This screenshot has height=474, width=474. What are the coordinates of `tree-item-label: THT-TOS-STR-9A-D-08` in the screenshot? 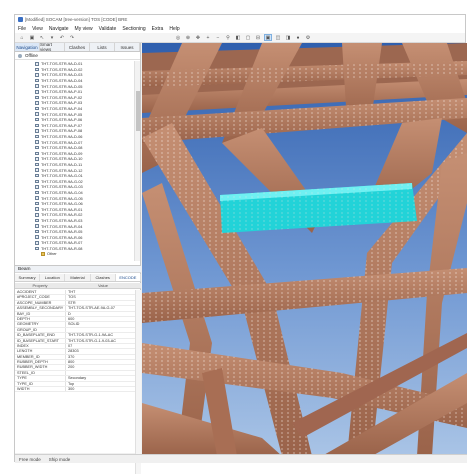 It's located at (62, 148).